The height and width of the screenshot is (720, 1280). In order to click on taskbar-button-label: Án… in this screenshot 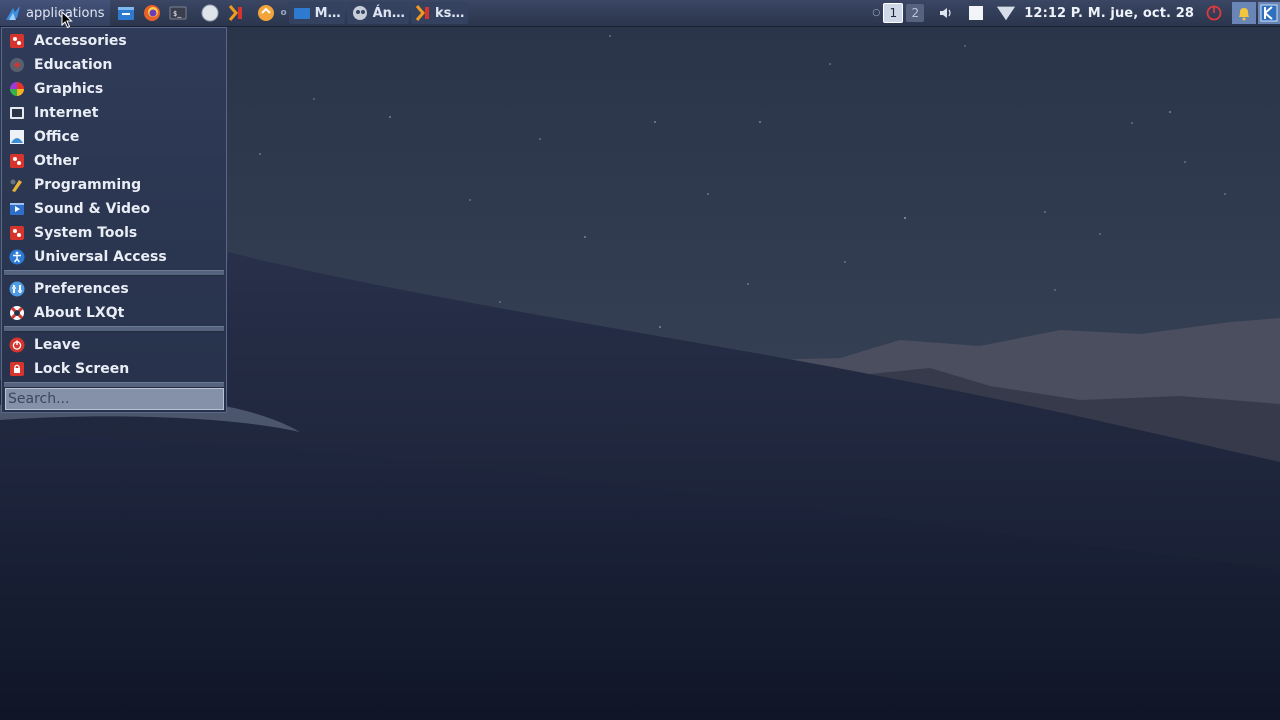, I will do `click(388, 13)`.